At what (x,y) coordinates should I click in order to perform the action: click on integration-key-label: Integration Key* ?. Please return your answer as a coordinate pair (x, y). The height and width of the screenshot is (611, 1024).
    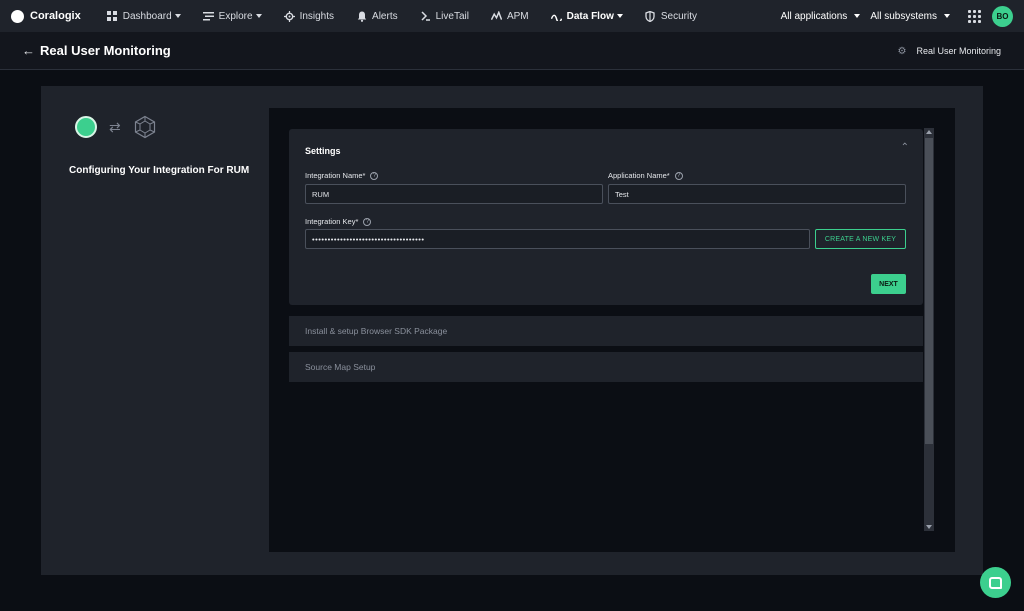
    Looking at the image, I should click on (338, 221).